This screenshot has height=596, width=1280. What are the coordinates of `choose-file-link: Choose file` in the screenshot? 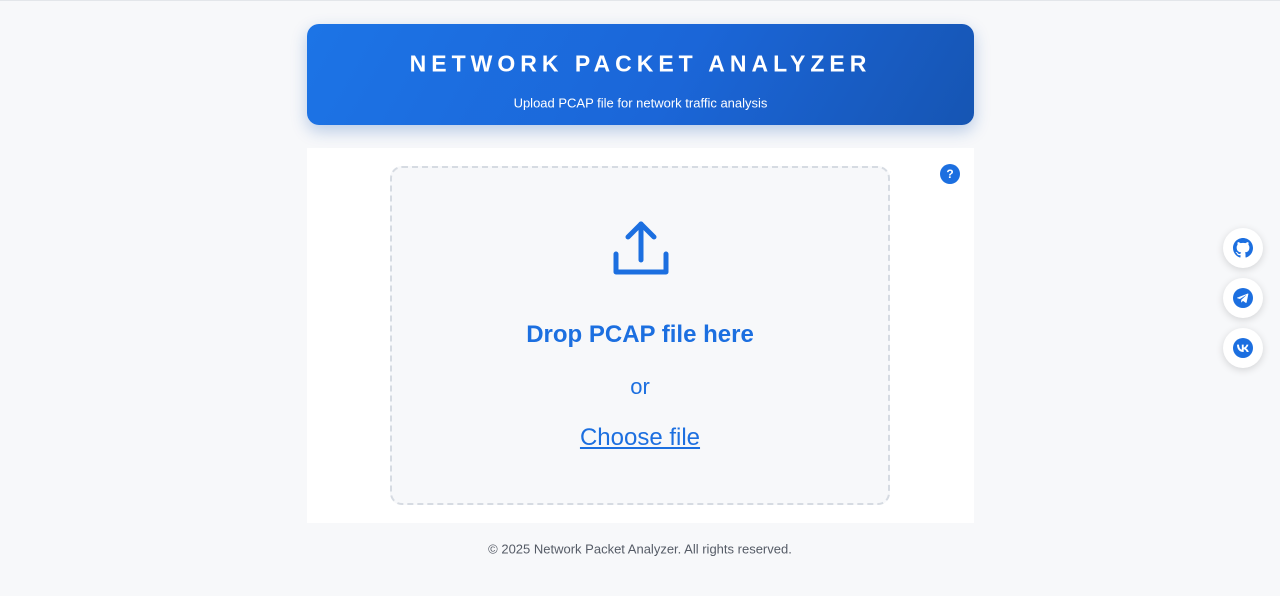 It's located at (640, 438).